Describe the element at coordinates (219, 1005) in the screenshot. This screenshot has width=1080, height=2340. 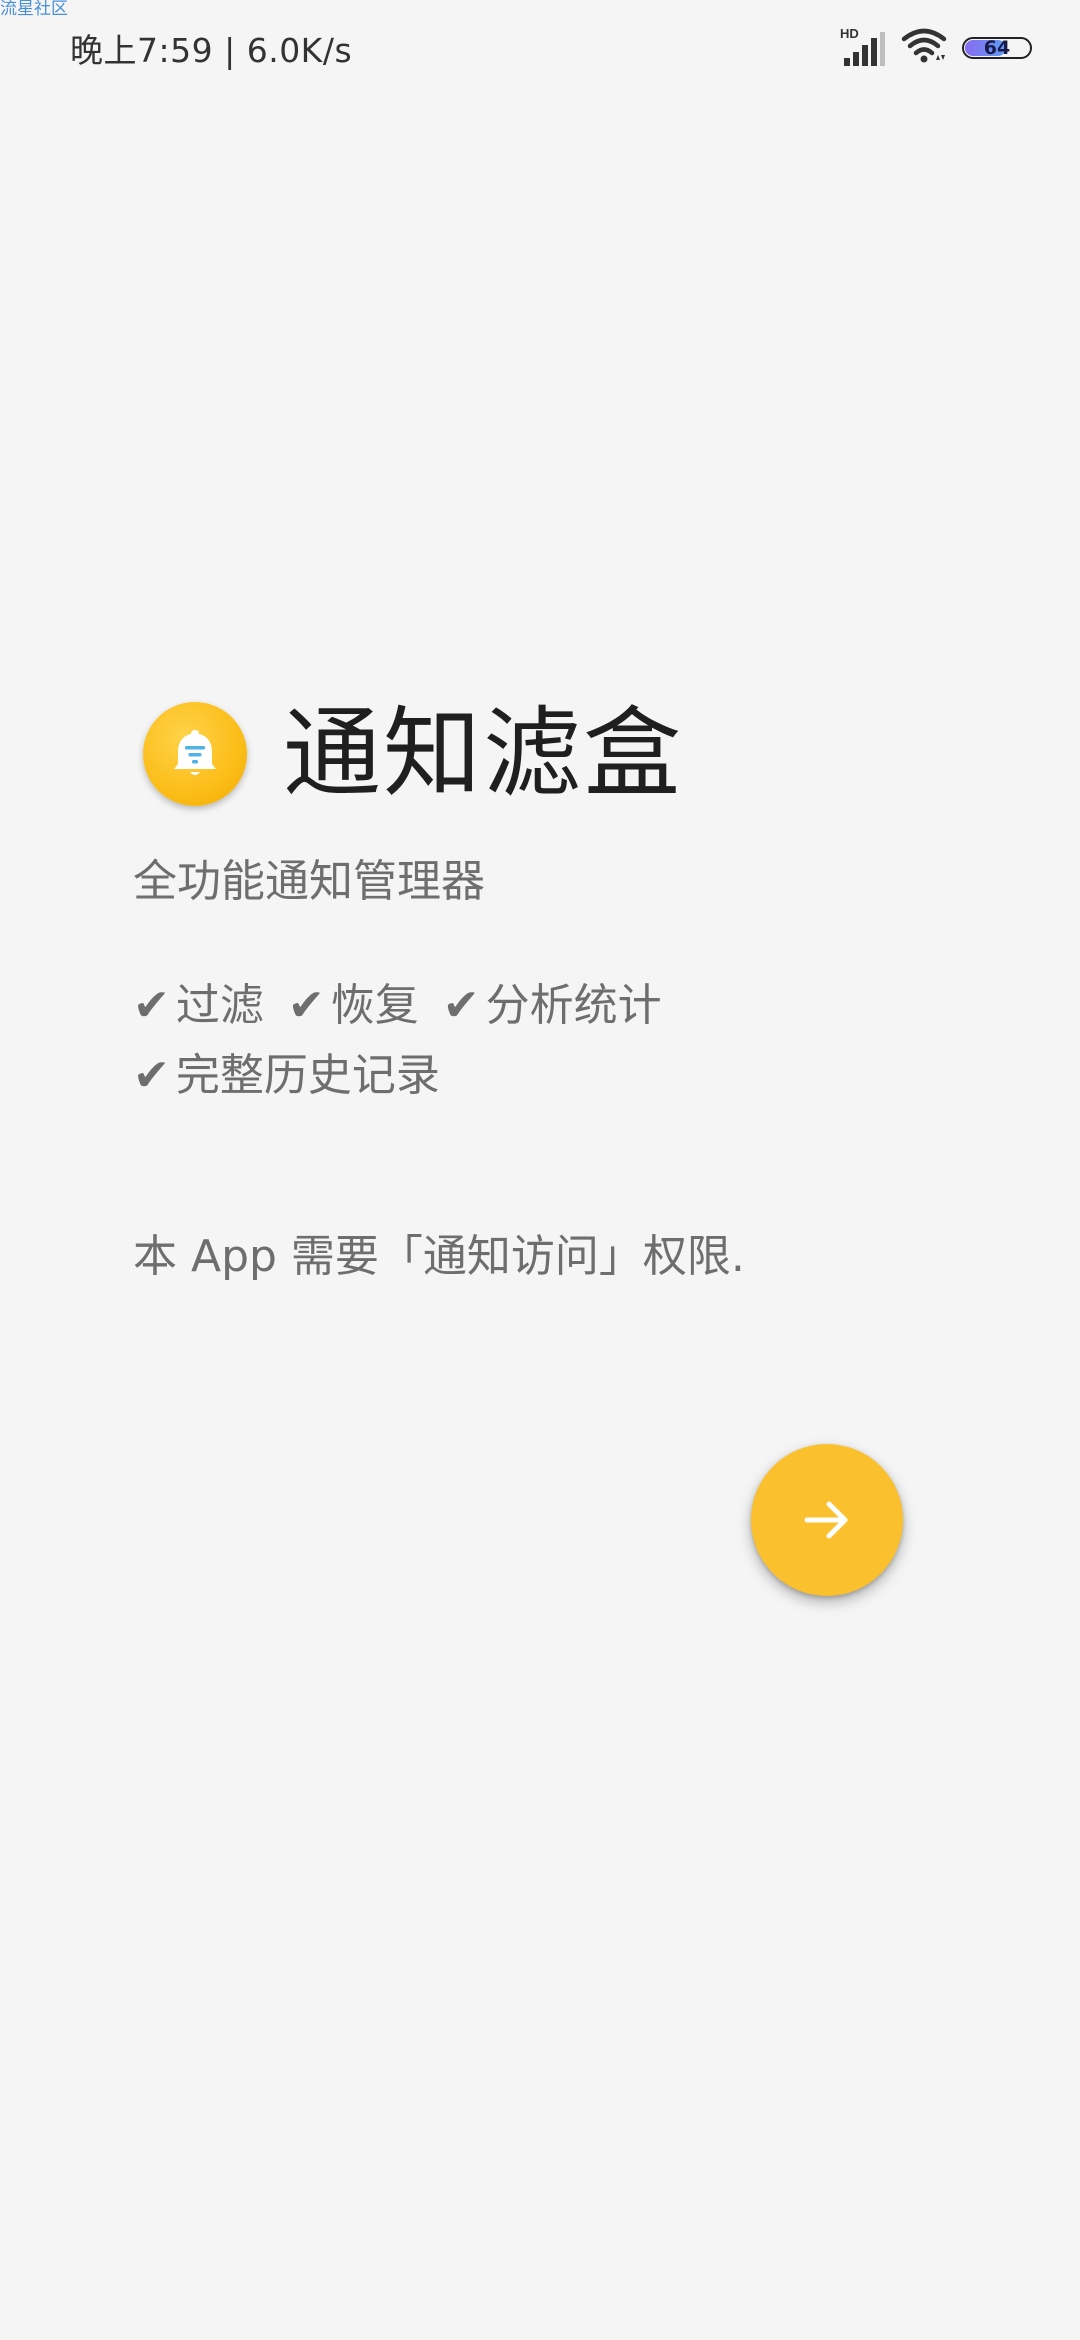
I see `feature-filter: 过滤` at that location.